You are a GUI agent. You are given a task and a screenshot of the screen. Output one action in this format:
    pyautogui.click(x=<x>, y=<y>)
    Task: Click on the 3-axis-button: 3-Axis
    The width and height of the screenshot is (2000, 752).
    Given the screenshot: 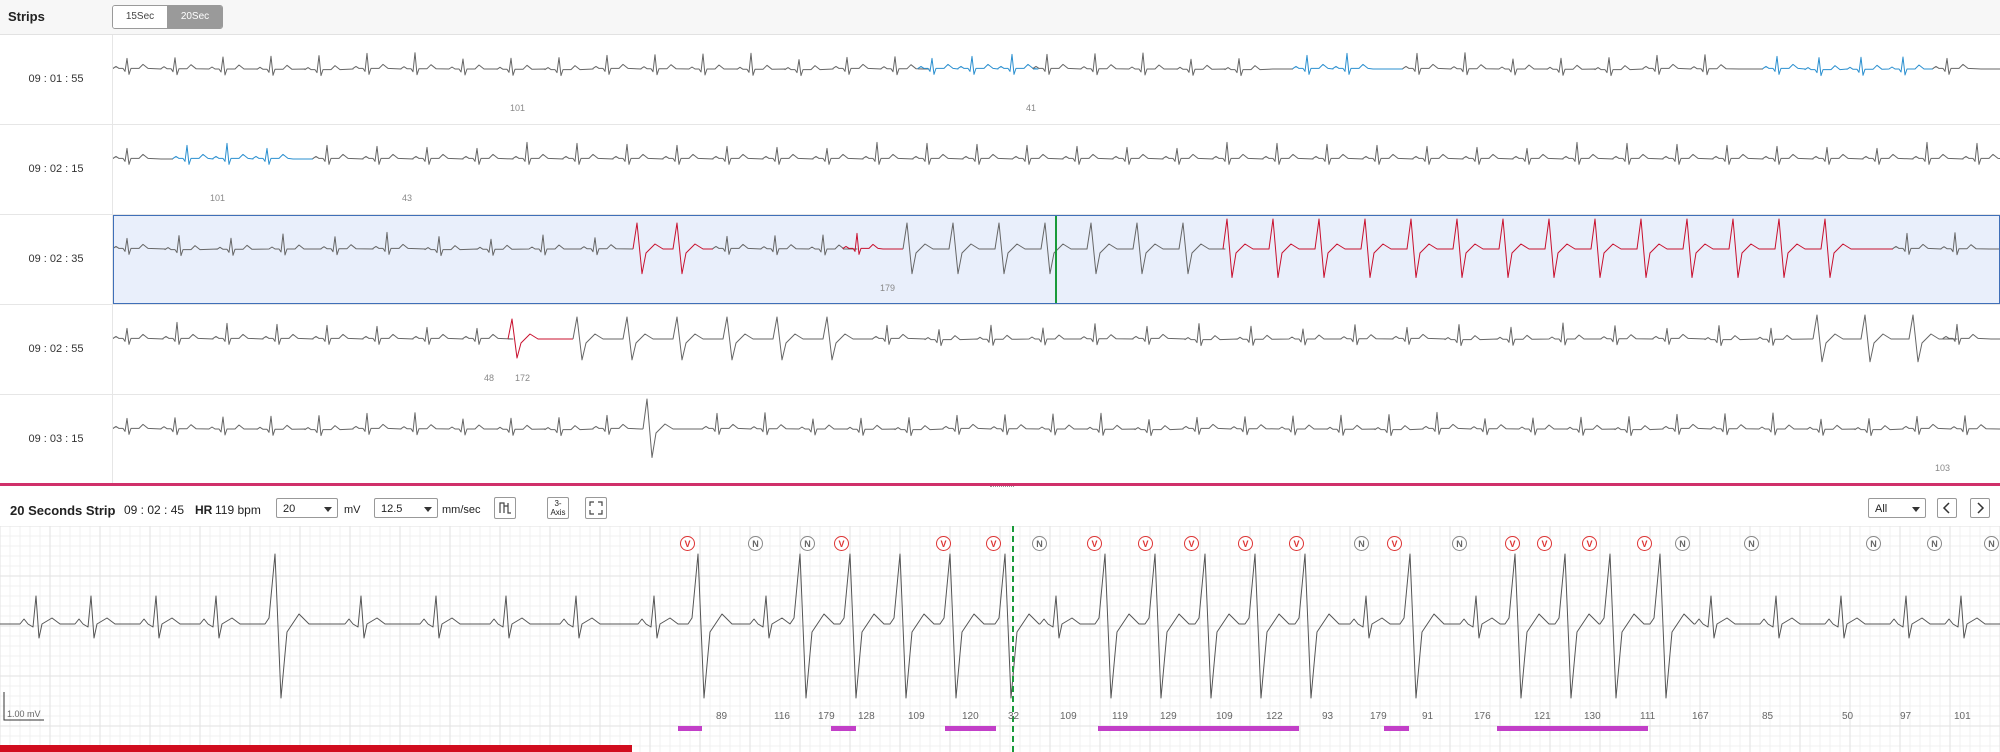 What is the action you would take?
    pyautogui.click(x=558, y=508)
    